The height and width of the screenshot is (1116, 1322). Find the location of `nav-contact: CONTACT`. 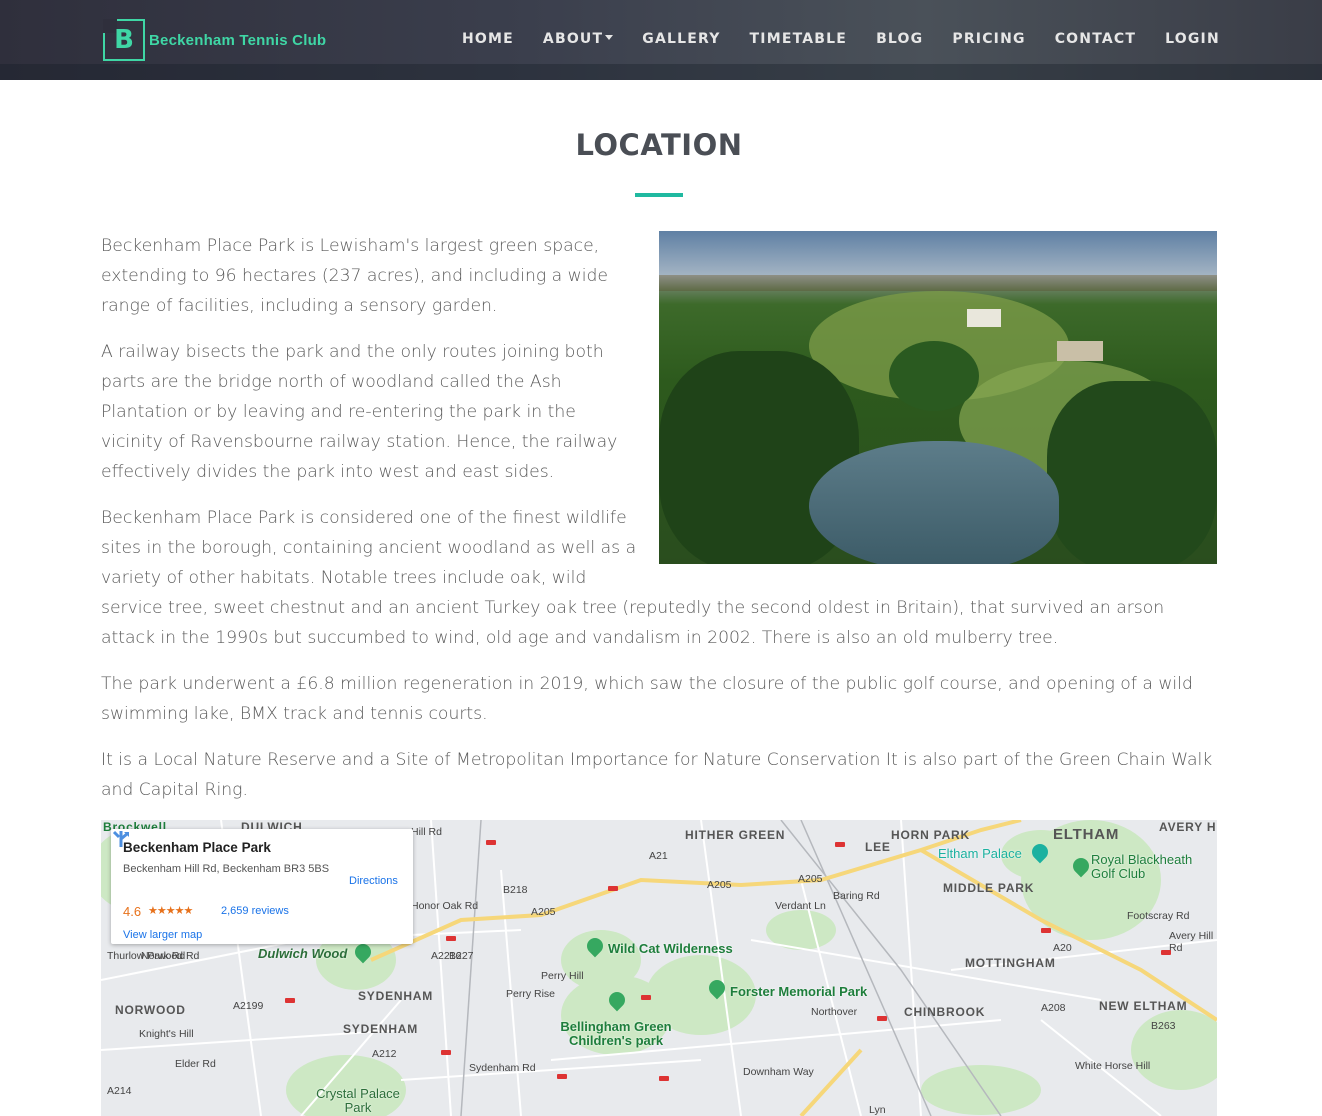

nav-contact: CONTACT is located at coordinates (1095, 39).